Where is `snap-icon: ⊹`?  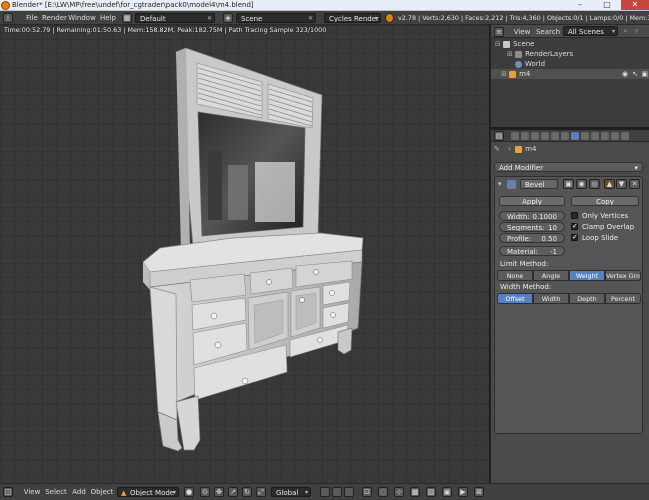 snap-icon: ⊹ is located at coordinates (399, 492).